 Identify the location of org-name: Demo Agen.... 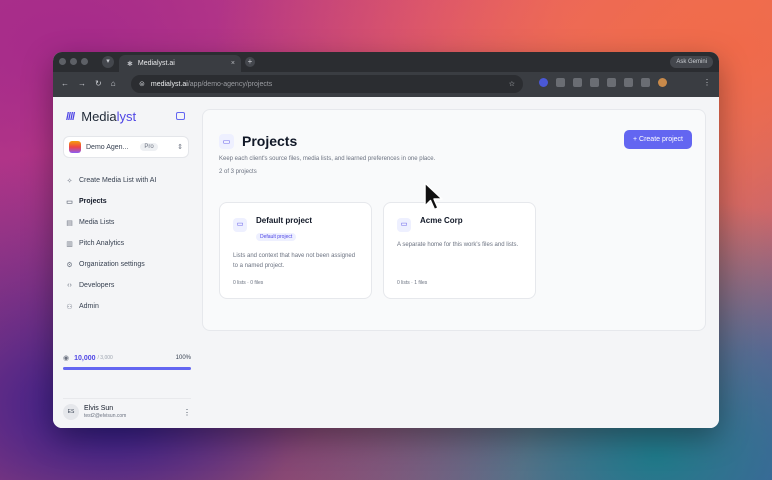
(107, 147).